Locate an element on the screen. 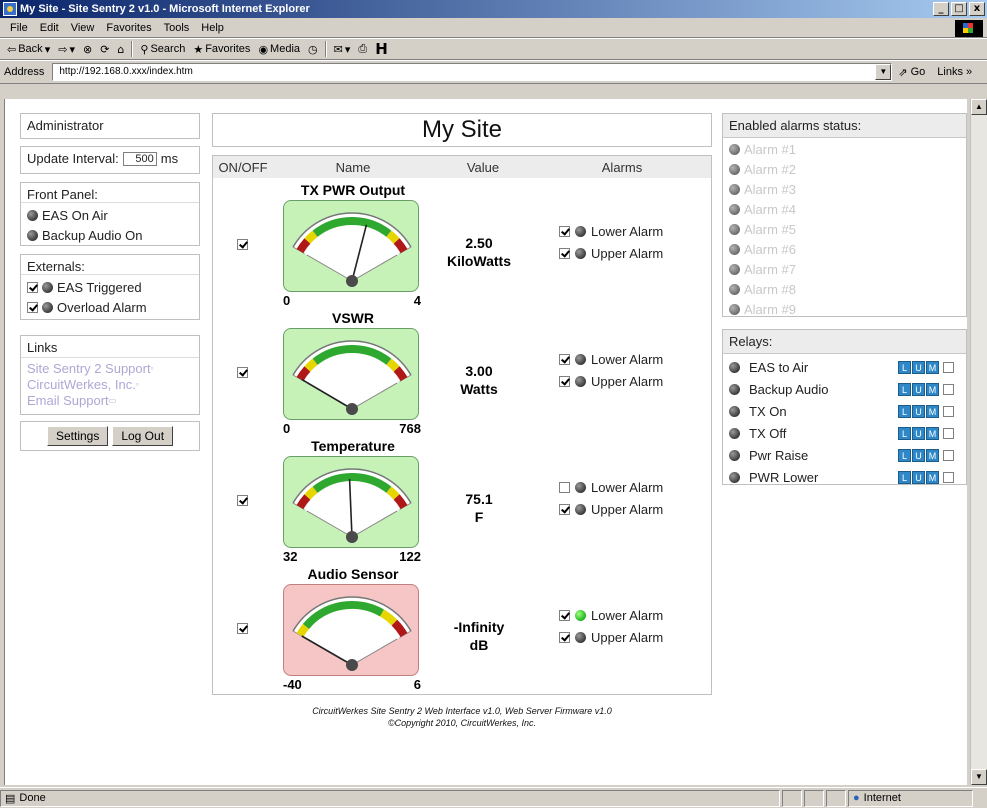  stop-button: ⊗ is located at coordinates (87, 49).